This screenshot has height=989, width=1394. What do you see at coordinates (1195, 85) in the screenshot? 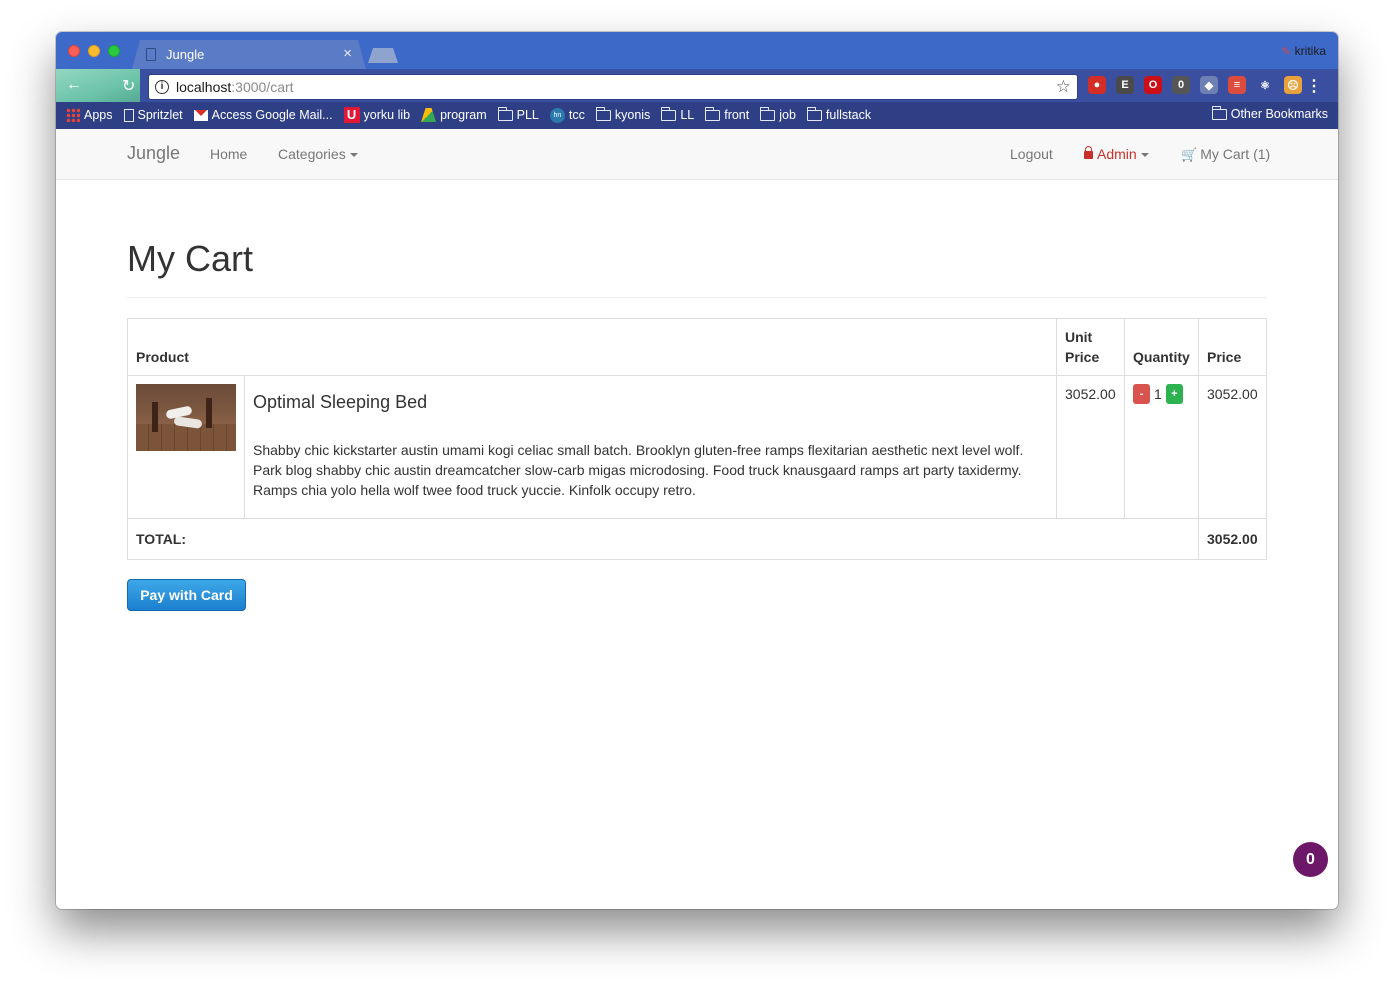
I see `extensions-row: ● E O 0 ◆ ≡ ⚛ ☹` at bounding box center [1195, 85].